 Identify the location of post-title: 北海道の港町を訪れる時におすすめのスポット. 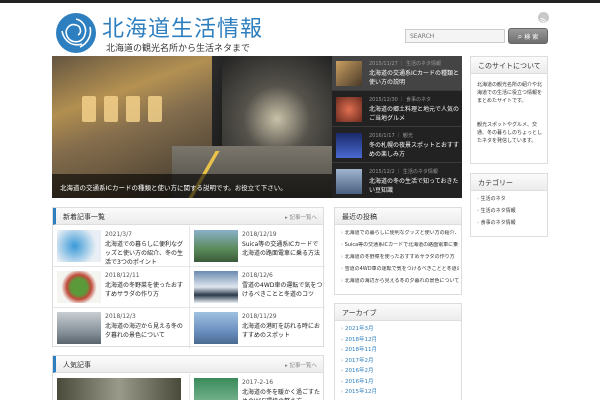
(283, 331).